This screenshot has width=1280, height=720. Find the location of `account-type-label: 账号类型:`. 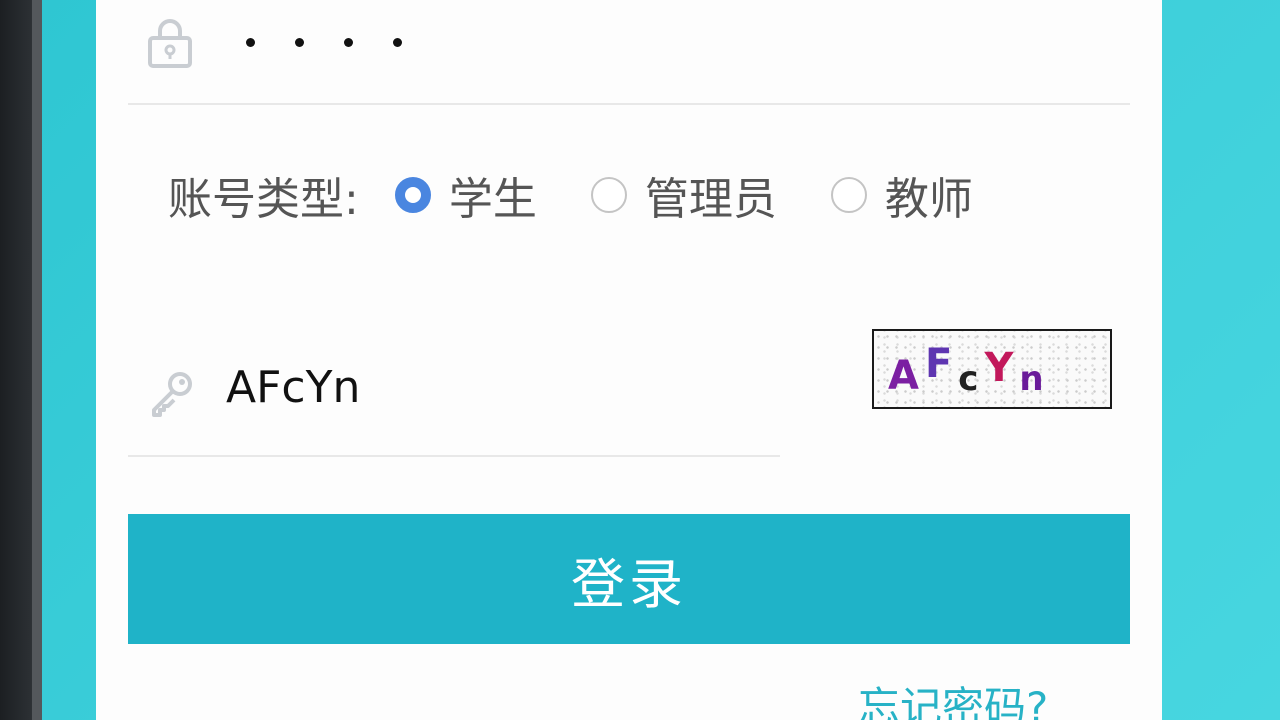

account-type-label: 账号类型: is located at coordinates (263, 199).